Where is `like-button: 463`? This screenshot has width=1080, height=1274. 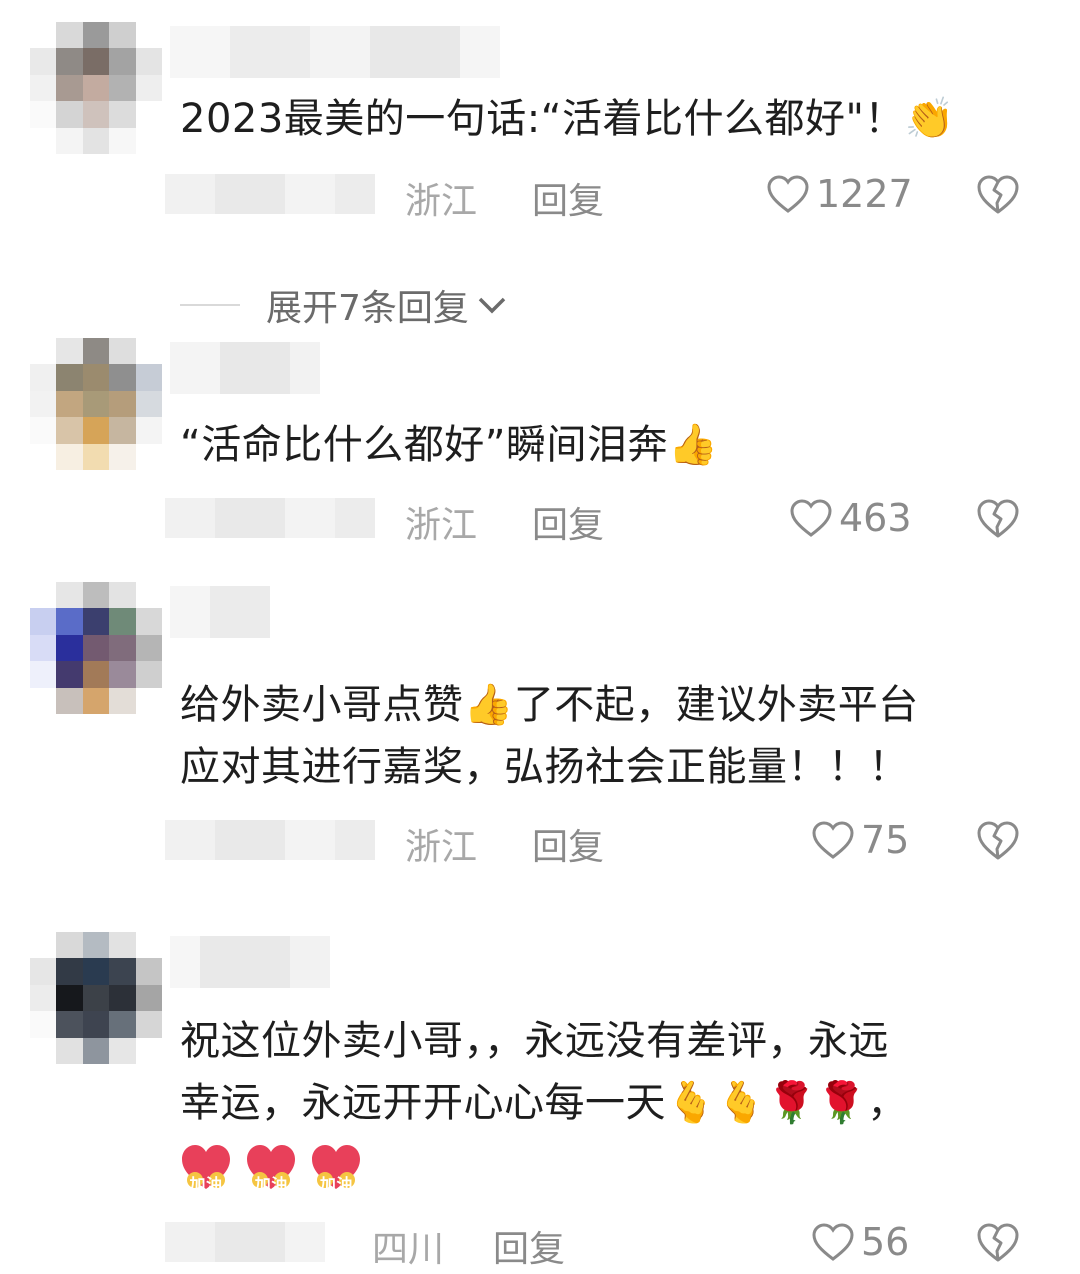 like-button: 463 is located at coordinates (850, 518).